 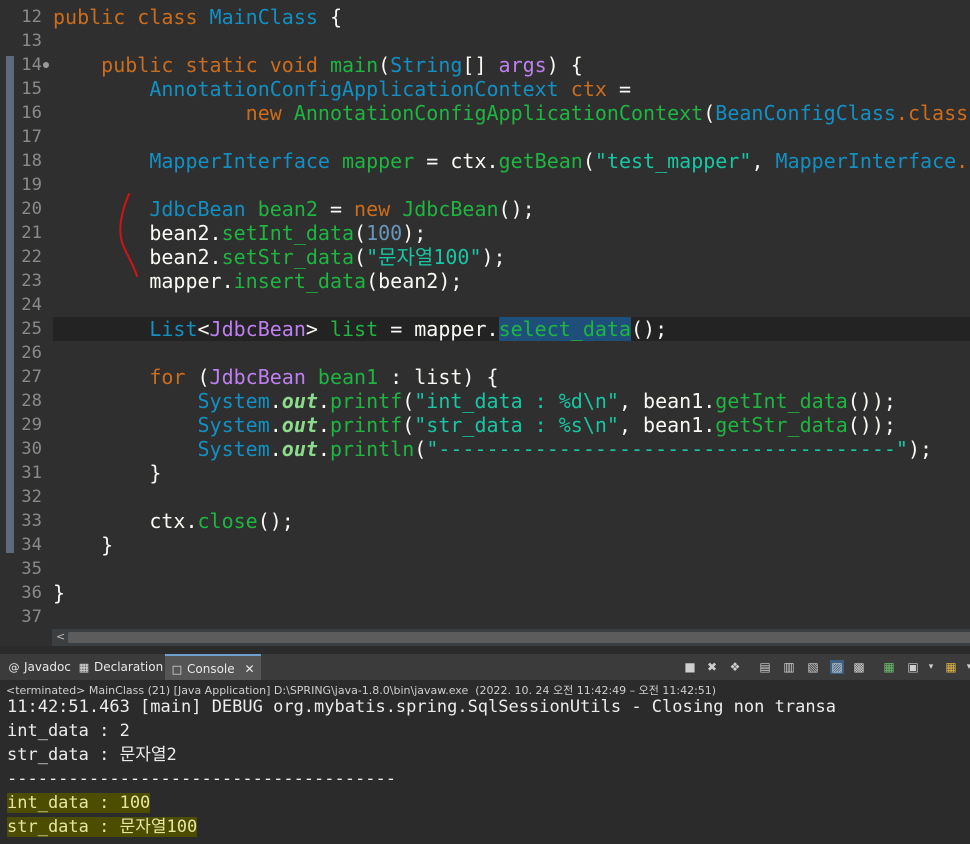 I want to click on code-line: public class MainClass {, so click(x=511, y=17).